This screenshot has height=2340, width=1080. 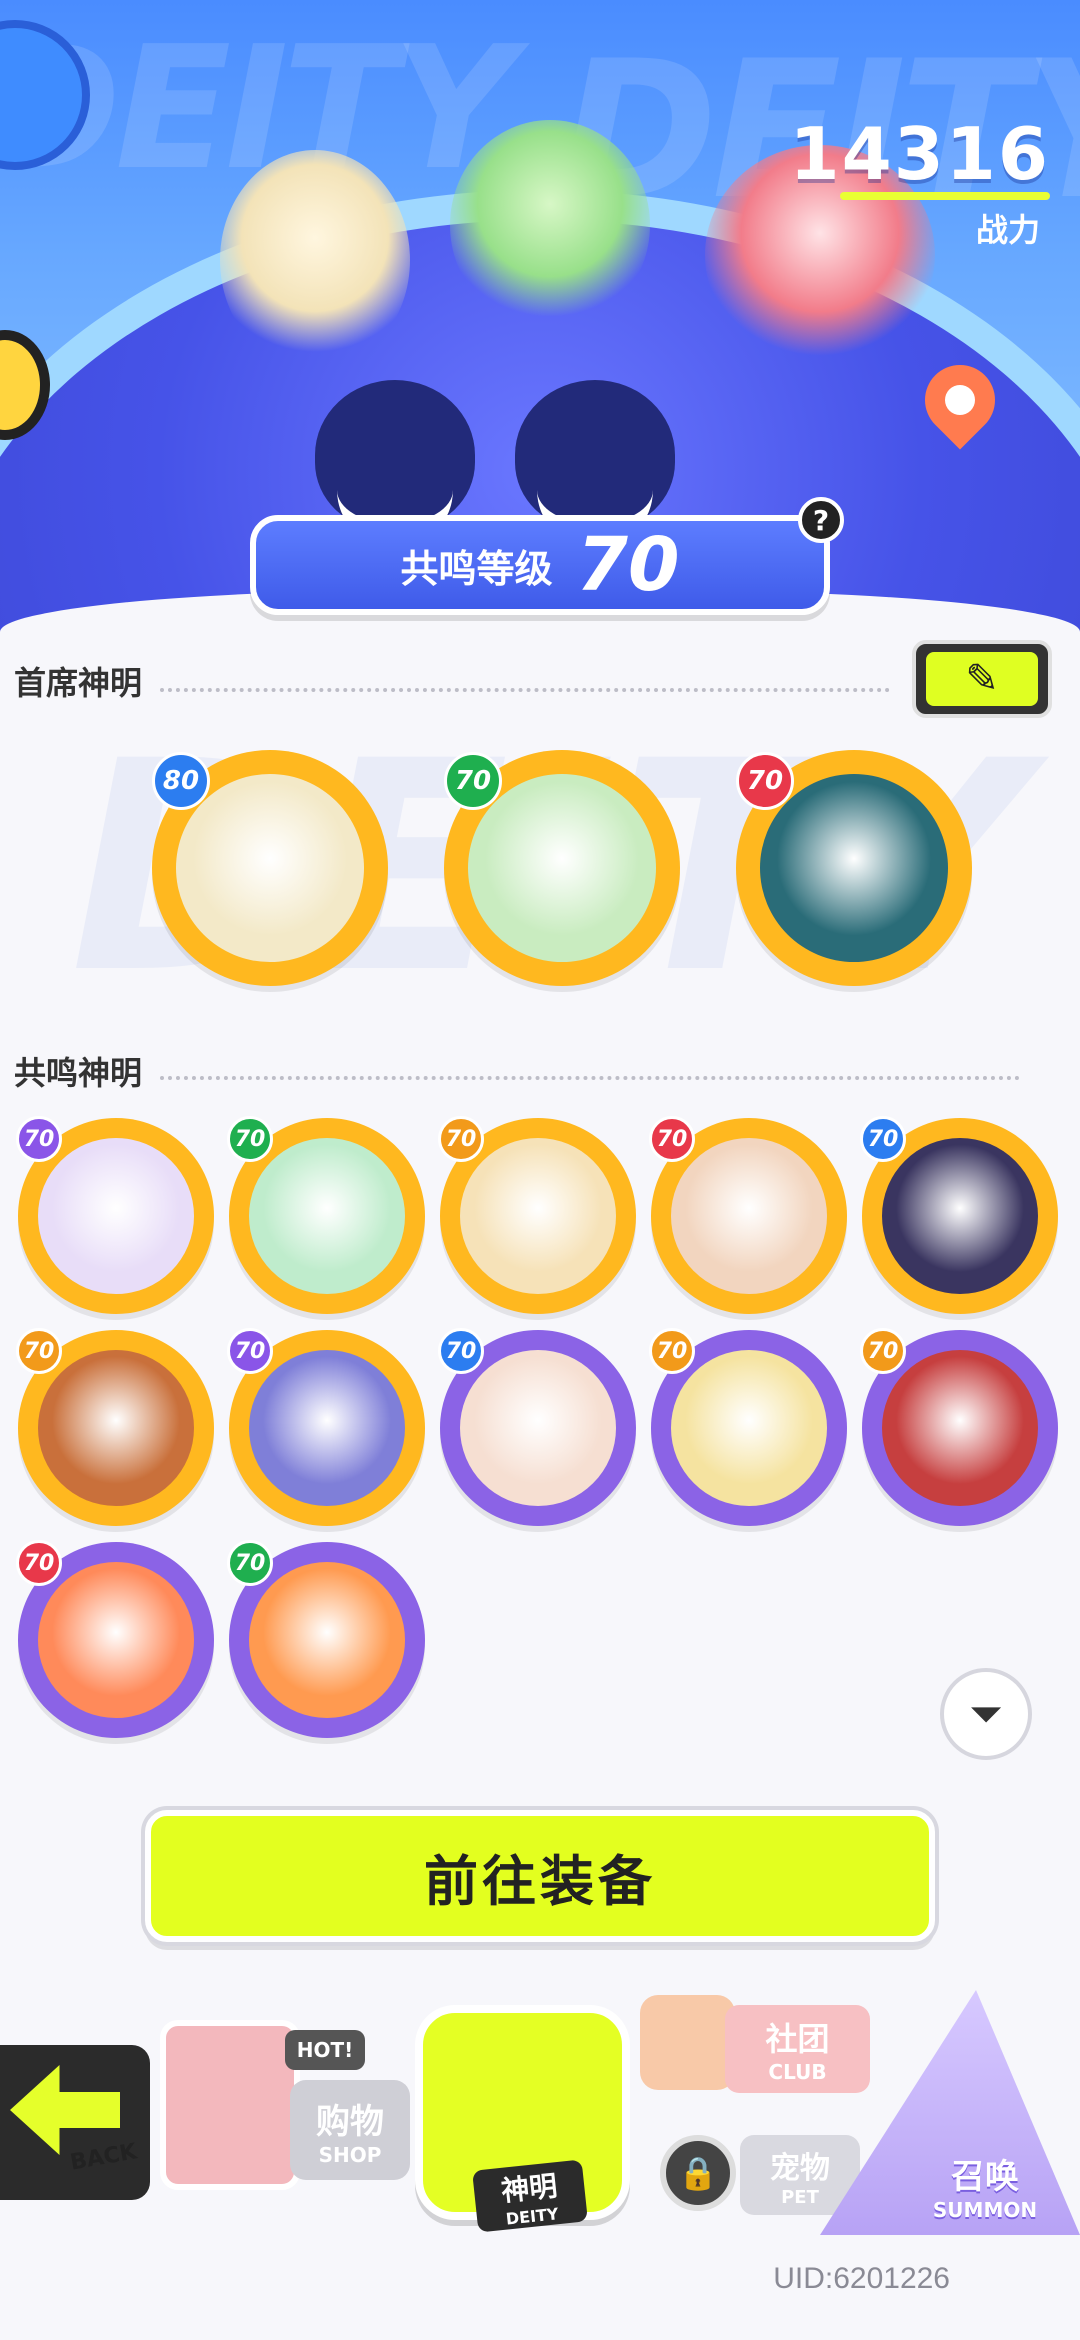 What do you see at coordinates (628, 565) in the screenshot?
I see `resonance-level-value: 70` at bounding box center [628, 565].